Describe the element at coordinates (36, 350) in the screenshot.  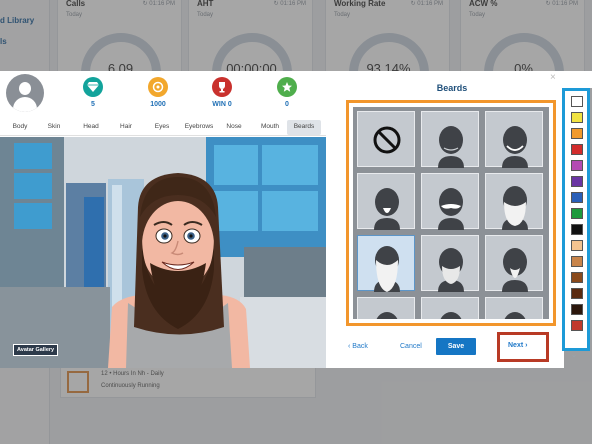
I see `avatar-gallery-button: Avatar Gallery` at that location.